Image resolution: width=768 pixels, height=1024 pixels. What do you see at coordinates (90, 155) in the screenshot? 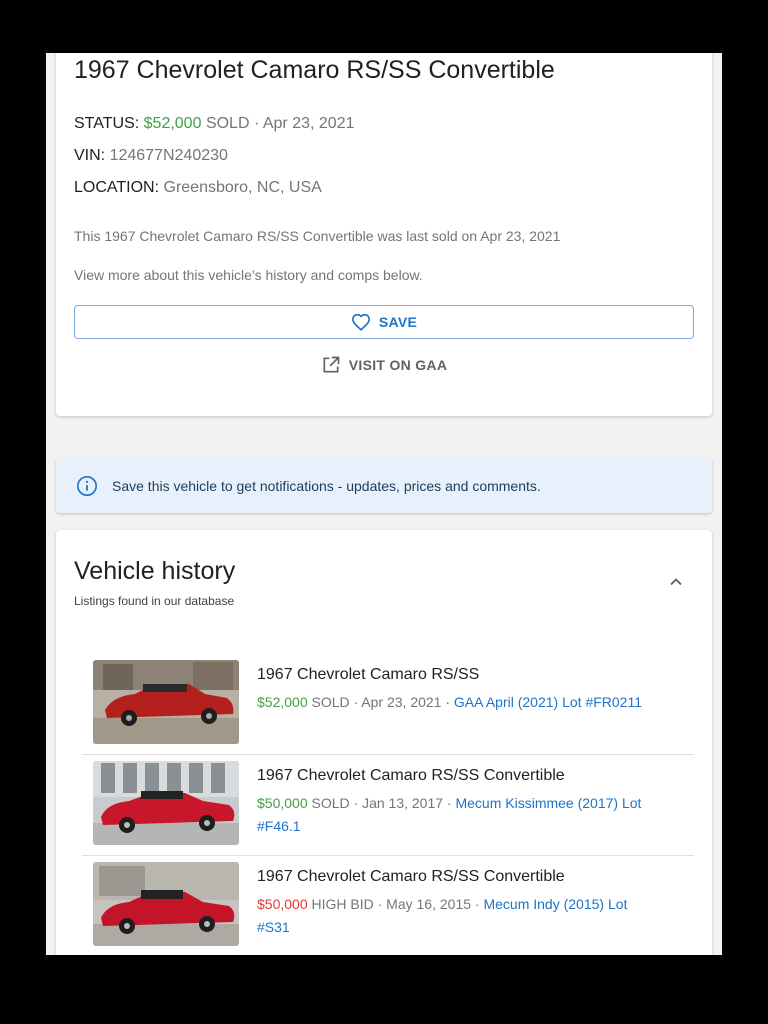
I see `vin-label: VIN:` at bounding box center [90, 155].